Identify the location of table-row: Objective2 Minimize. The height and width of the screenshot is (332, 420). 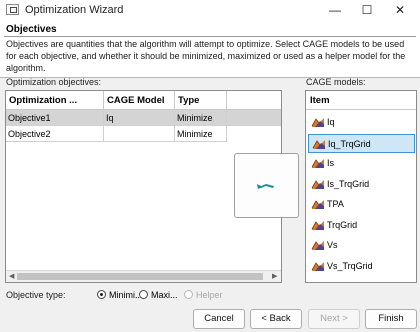
(143, 134).